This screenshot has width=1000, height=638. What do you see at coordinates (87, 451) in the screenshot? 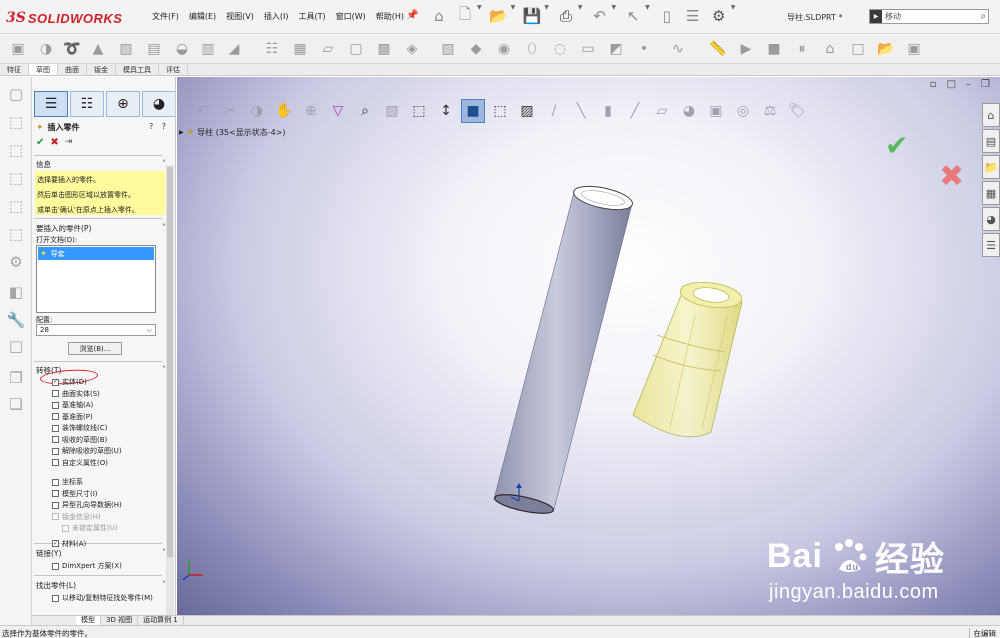
I see `transfer-checkbox-row: 解除吸收的草图(U)` at bounding box center [87, 451].